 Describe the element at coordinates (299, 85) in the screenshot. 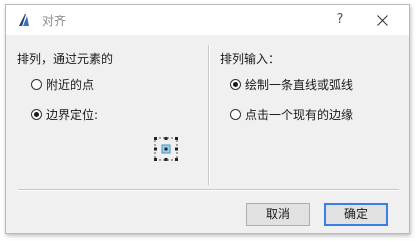

I see `radio-label: 绘制一条直线或弧线` at that location.